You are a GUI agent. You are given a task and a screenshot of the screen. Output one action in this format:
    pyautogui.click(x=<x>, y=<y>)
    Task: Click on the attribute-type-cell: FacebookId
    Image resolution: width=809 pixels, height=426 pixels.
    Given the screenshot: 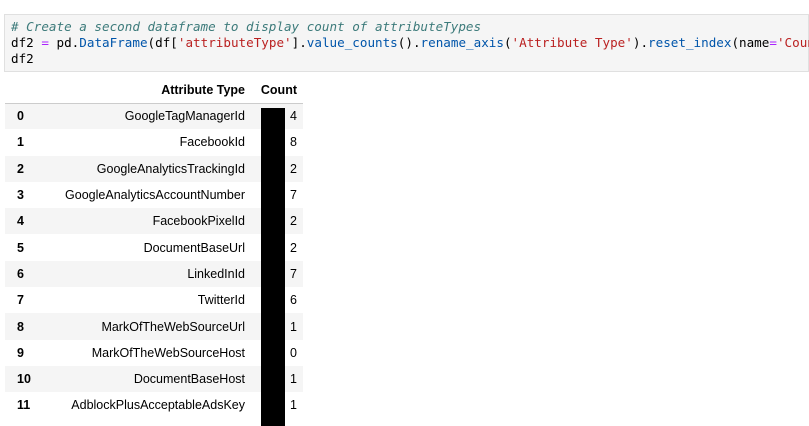 What is the action you would take?
    pyautogui.click(x=212, y=142)
    